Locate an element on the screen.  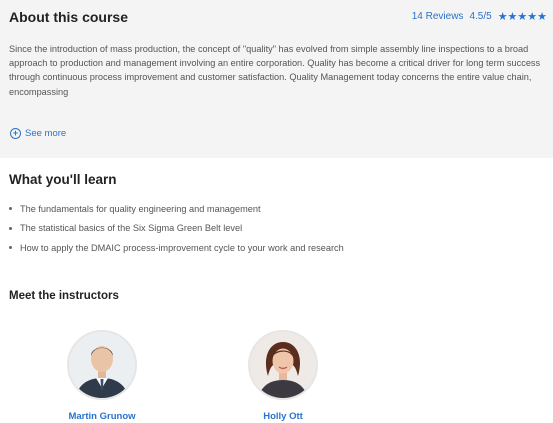
instructors-title: Meet the instructors is located at coordinates (64, 296).